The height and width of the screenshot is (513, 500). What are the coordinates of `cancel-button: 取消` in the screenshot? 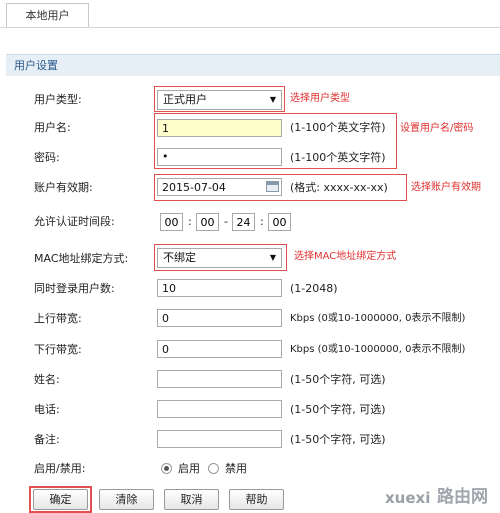 It's located at (191, 499).